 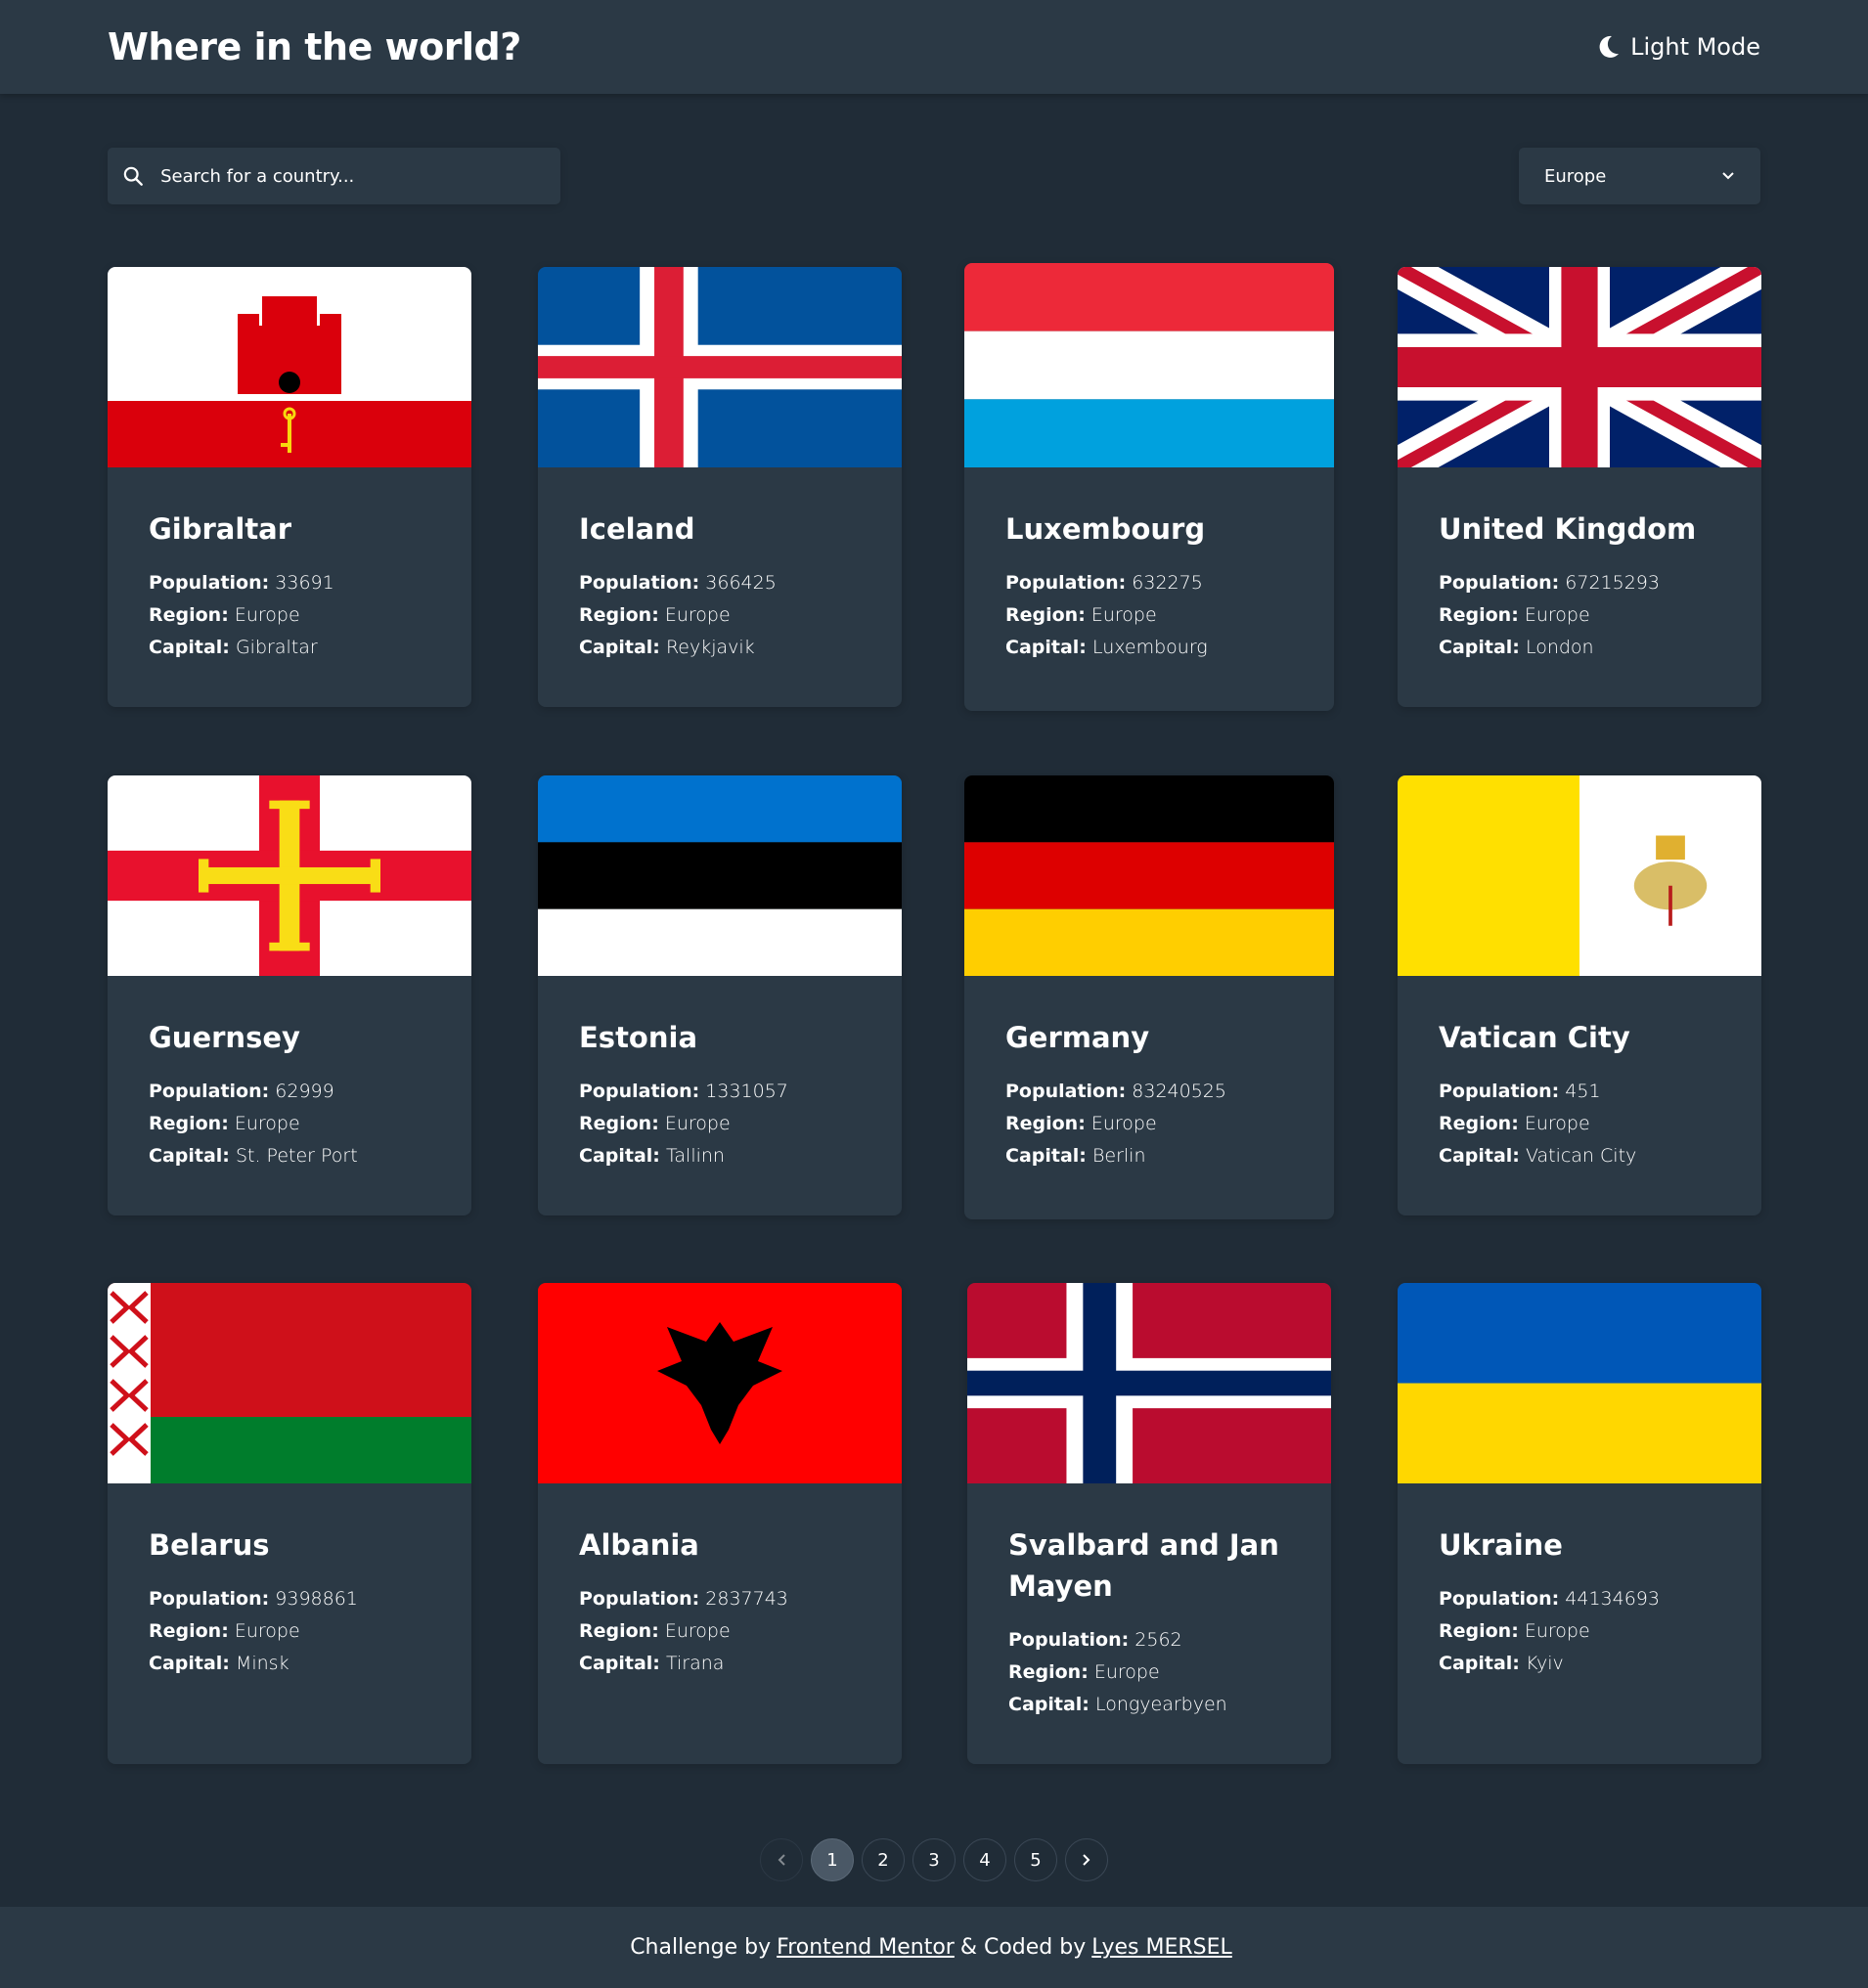 What do you see at coordinates (1549, 583) in the screenshot?
I see `population-row: Population: 67215293` at bounding box center [1549, 583].